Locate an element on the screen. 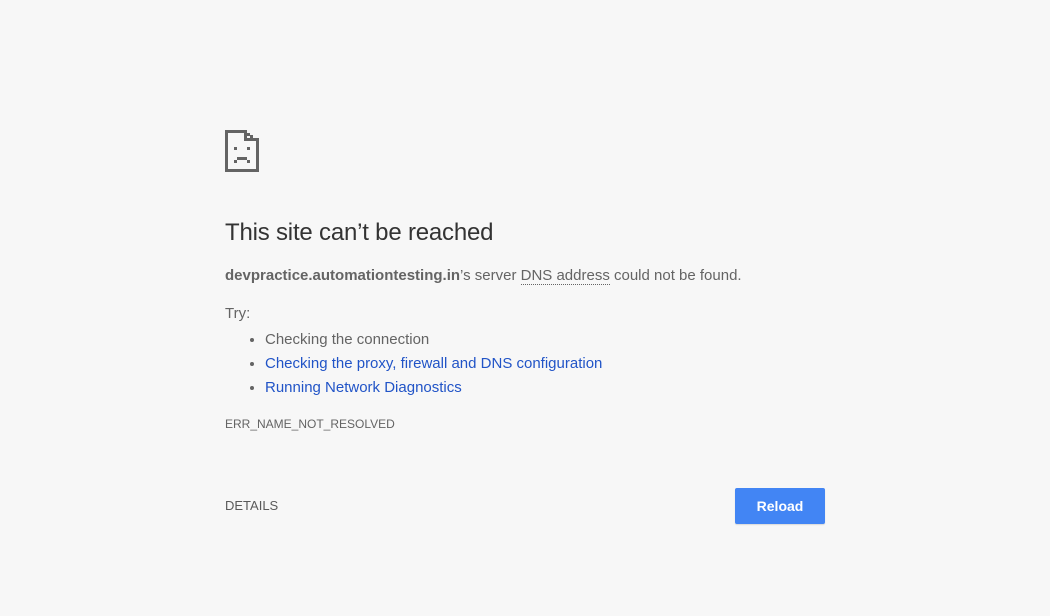 Image resolution: width=1050 pixels, height=616 pixels. network-diagnostics-link: Running Network Diagnostics is located at coordinates (363, 387).